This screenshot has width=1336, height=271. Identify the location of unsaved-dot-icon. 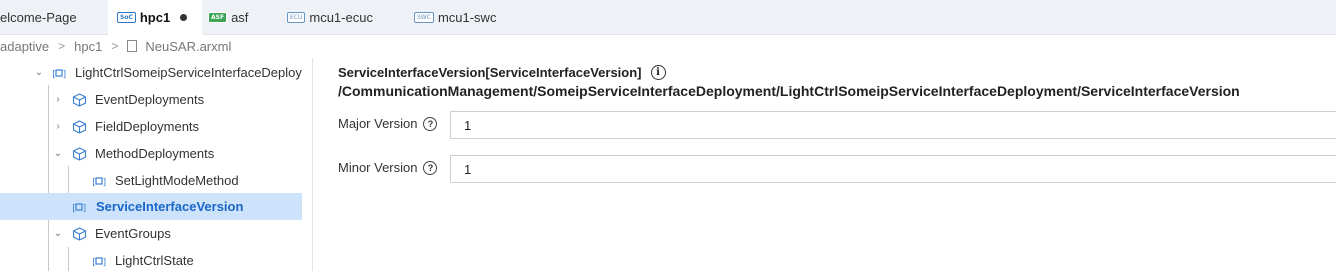
(184, 17).